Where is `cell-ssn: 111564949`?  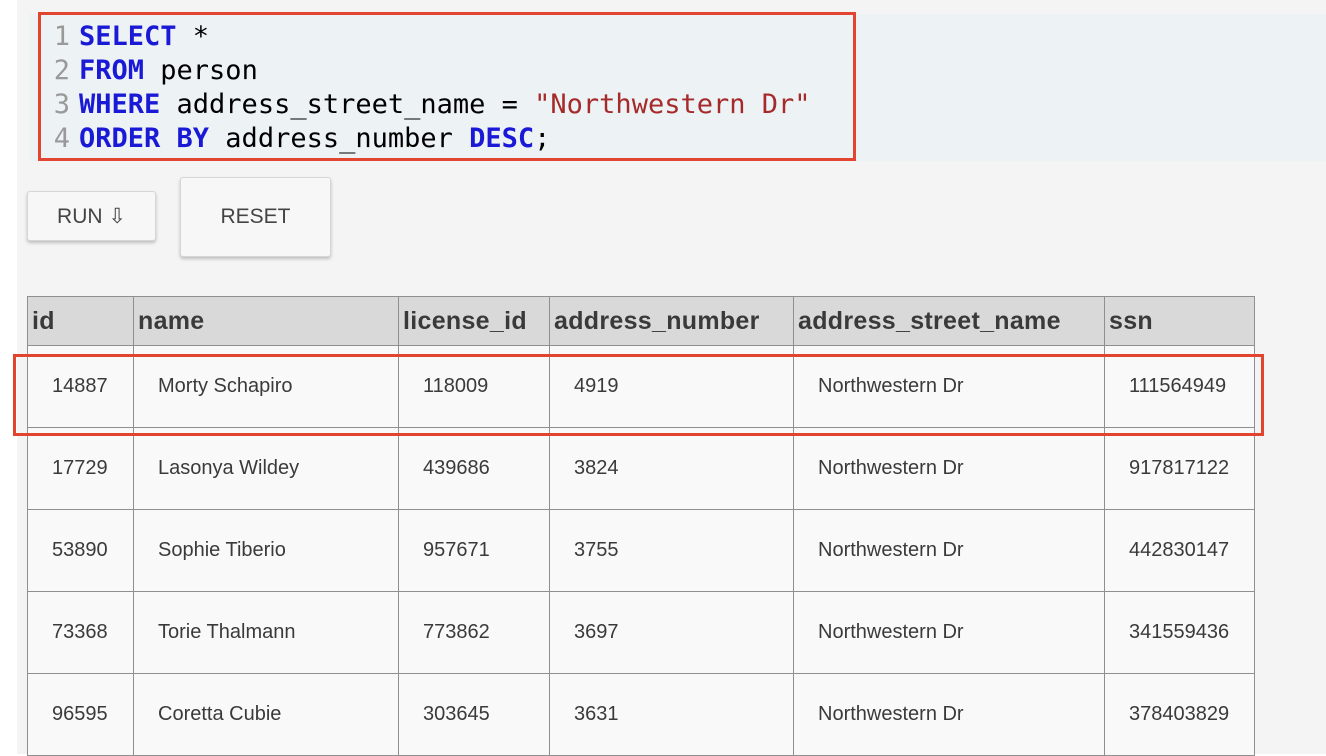 cell-ssn: 111564949 is located at coordinates (1179, 386).